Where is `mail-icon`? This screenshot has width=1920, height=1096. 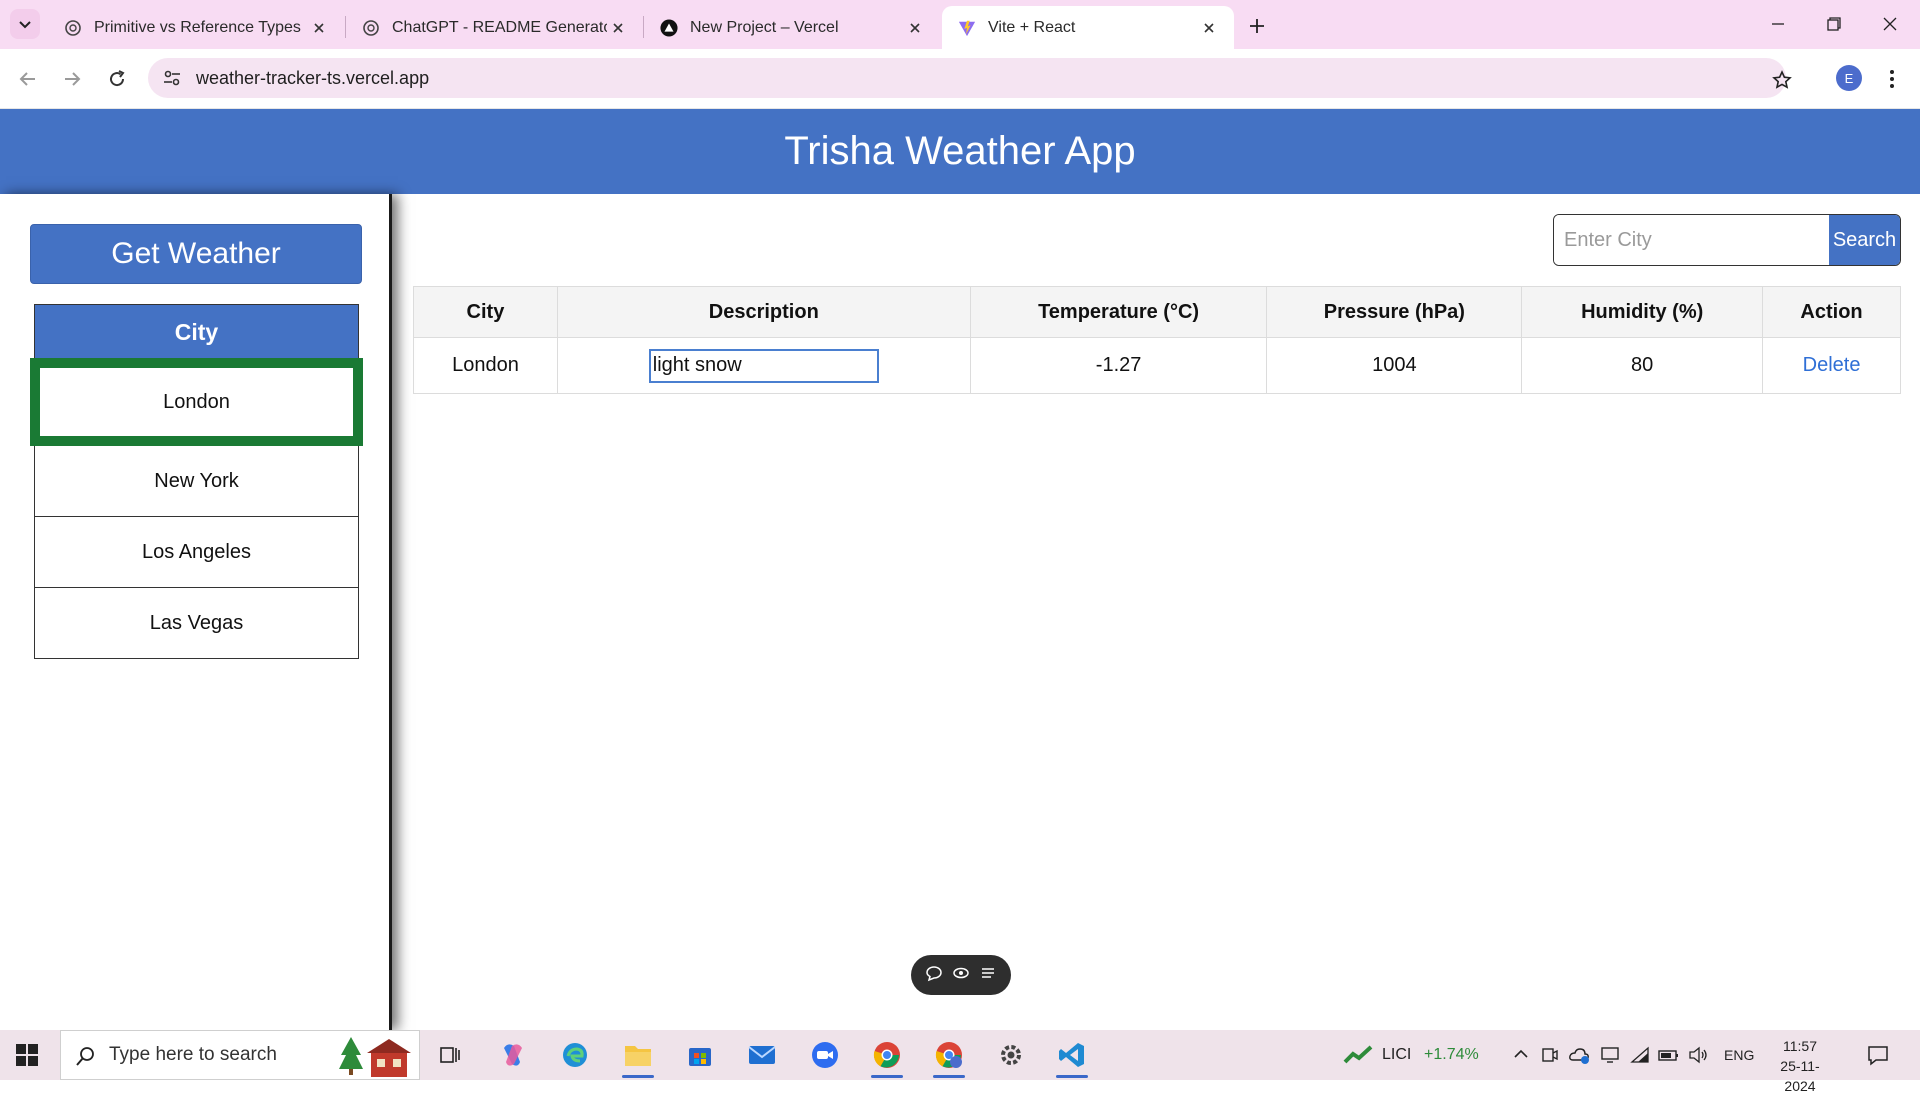 mail-icon is located at coordinates (762, 1055).